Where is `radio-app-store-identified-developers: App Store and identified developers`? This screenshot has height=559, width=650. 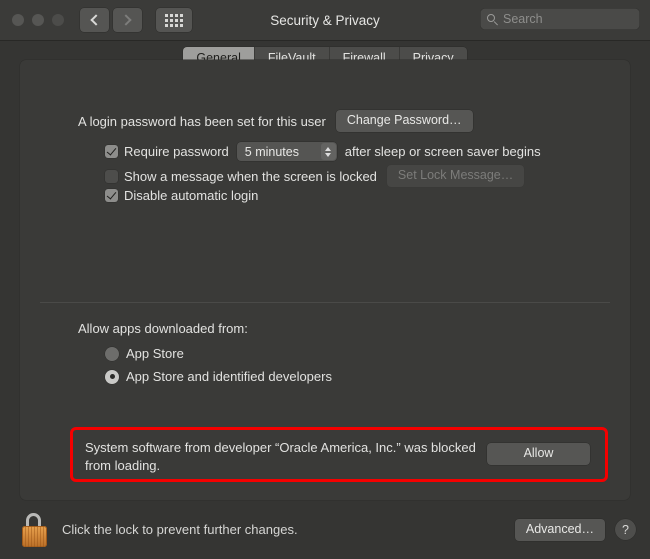
radio-app-store-identified-developers: App Store and identified developers is located at coordinates (218, 376).